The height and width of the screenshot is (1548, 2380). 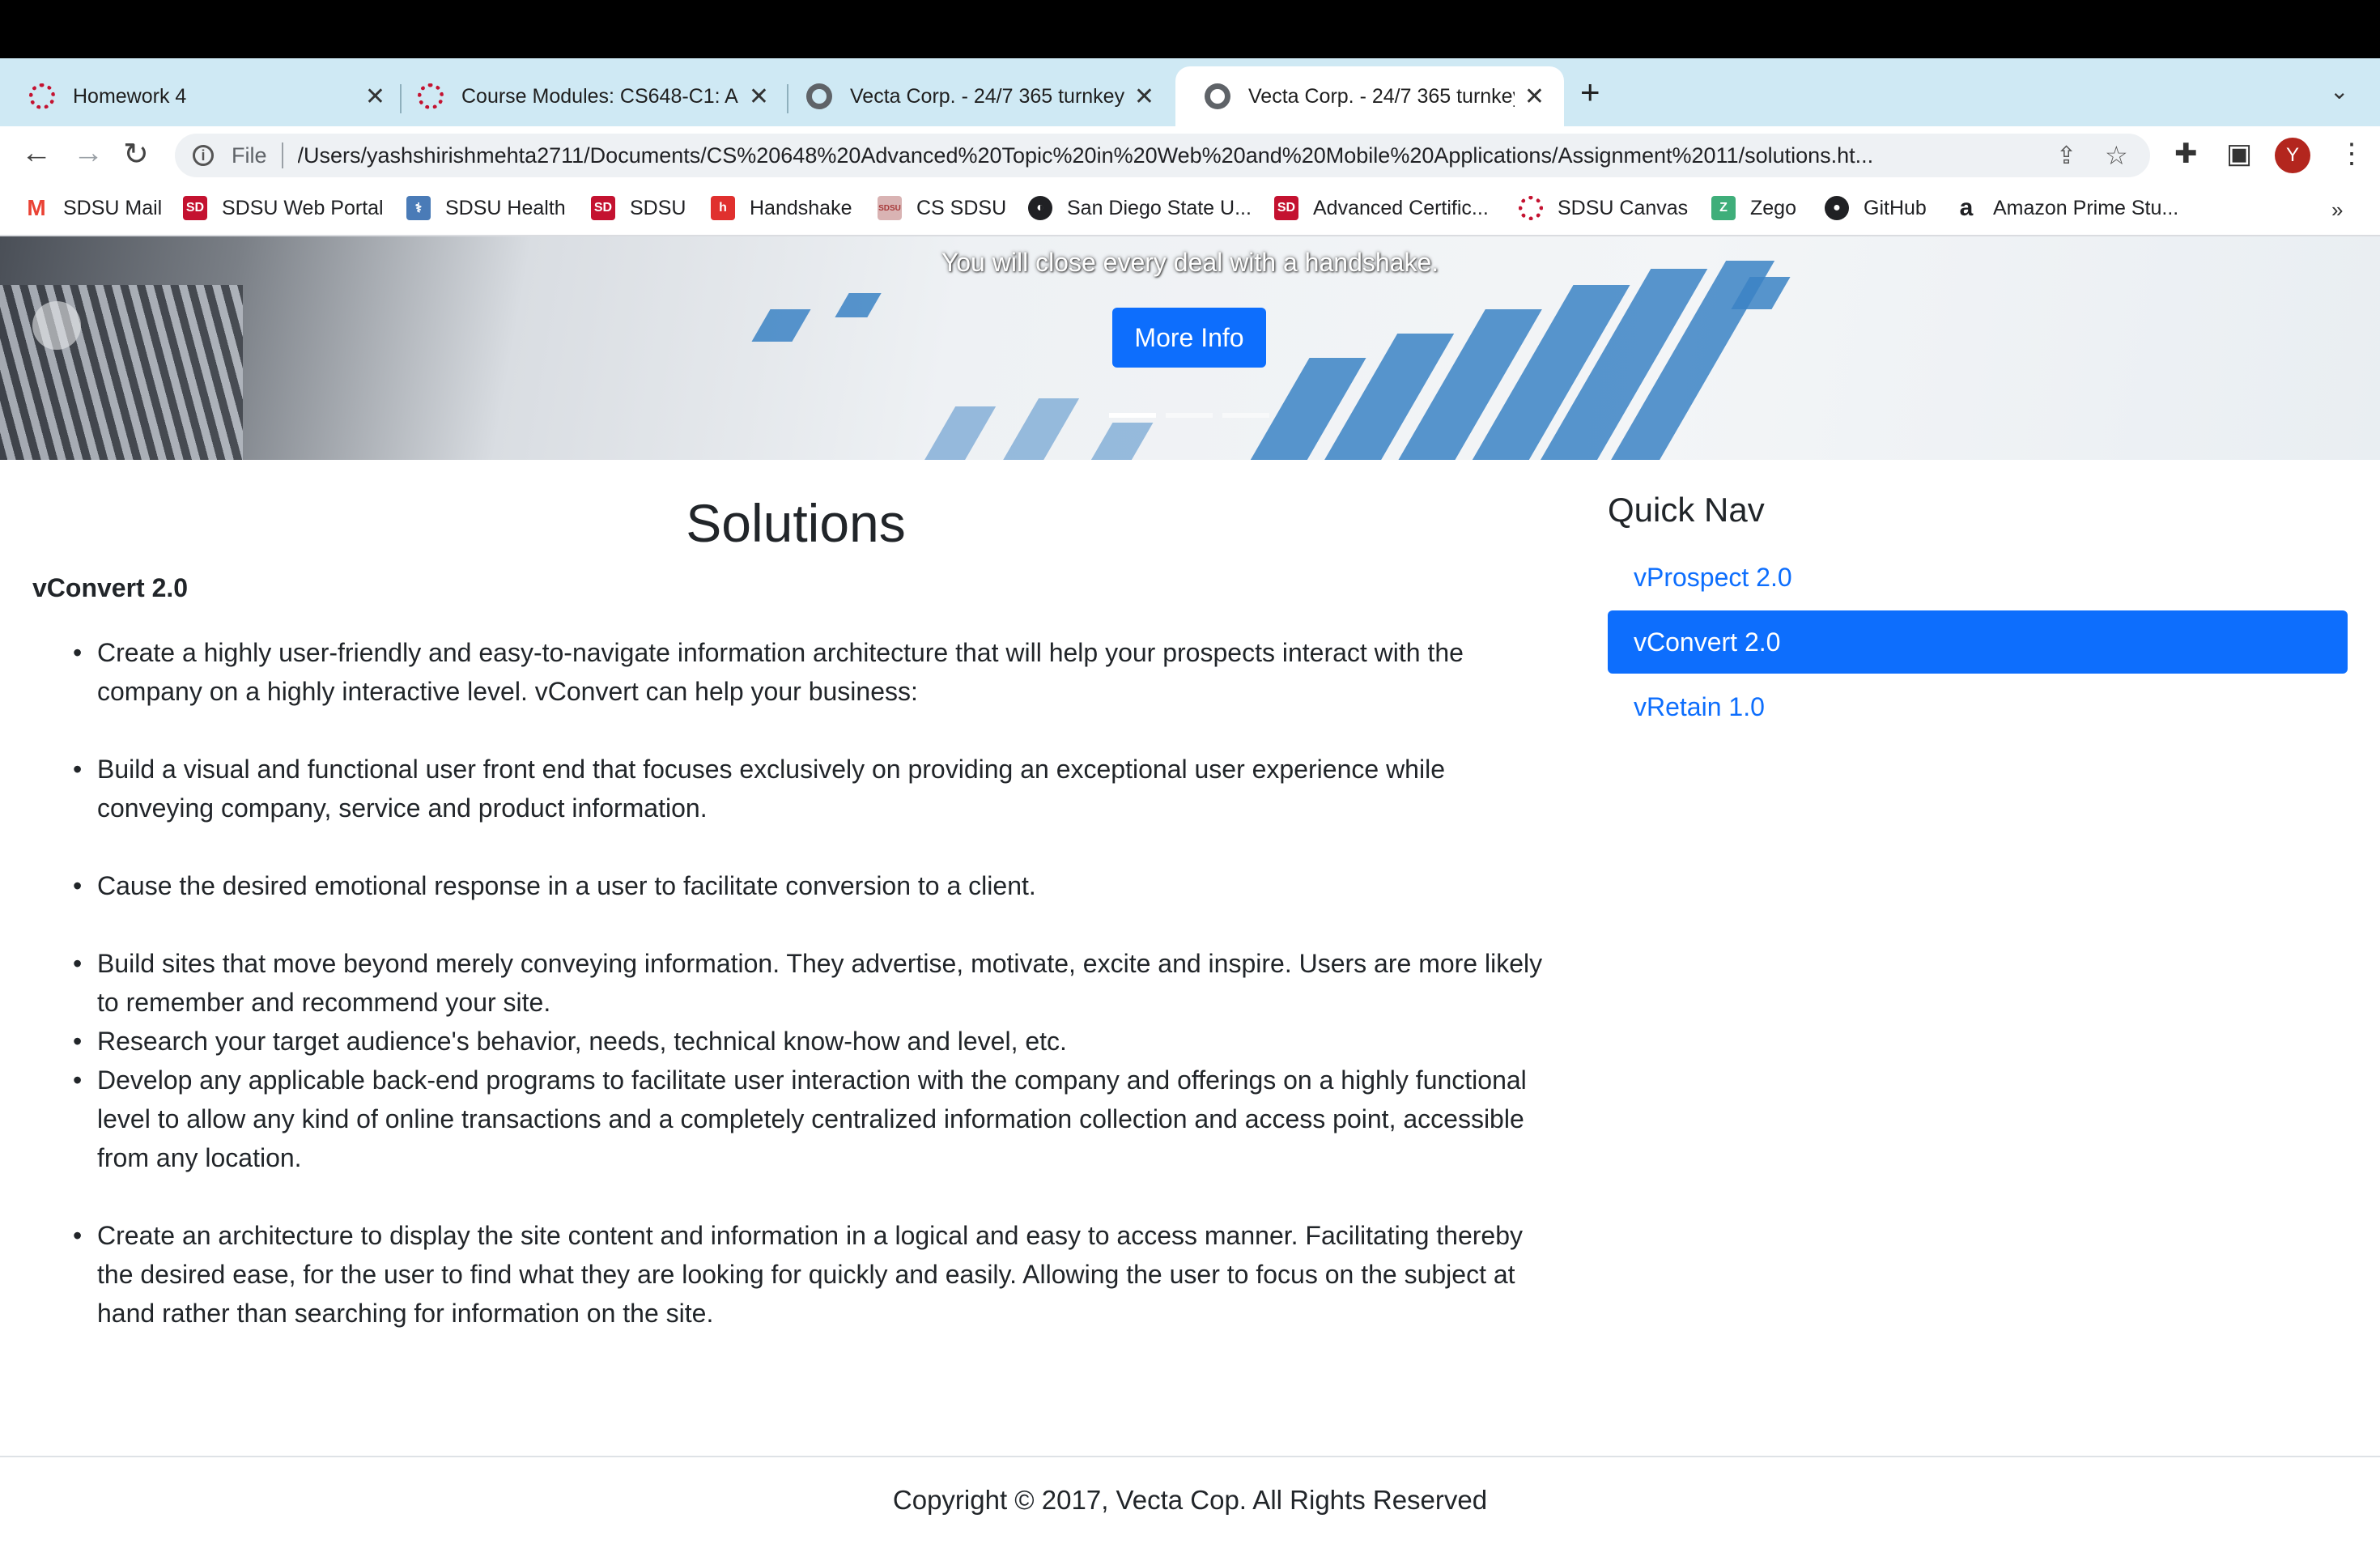 I want to click on cs-sdsu-icon: SDSU, so click(x=890, y=208).